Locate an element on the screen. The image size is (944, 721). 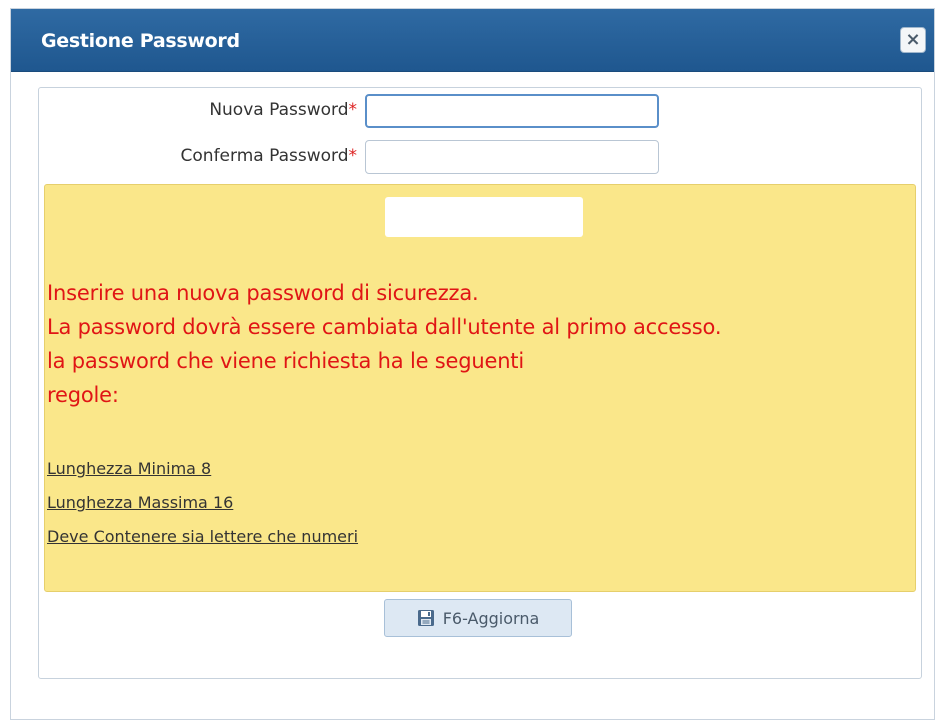
dialog-titlebar: Gestione Password × is located at coordinates (472, 40).